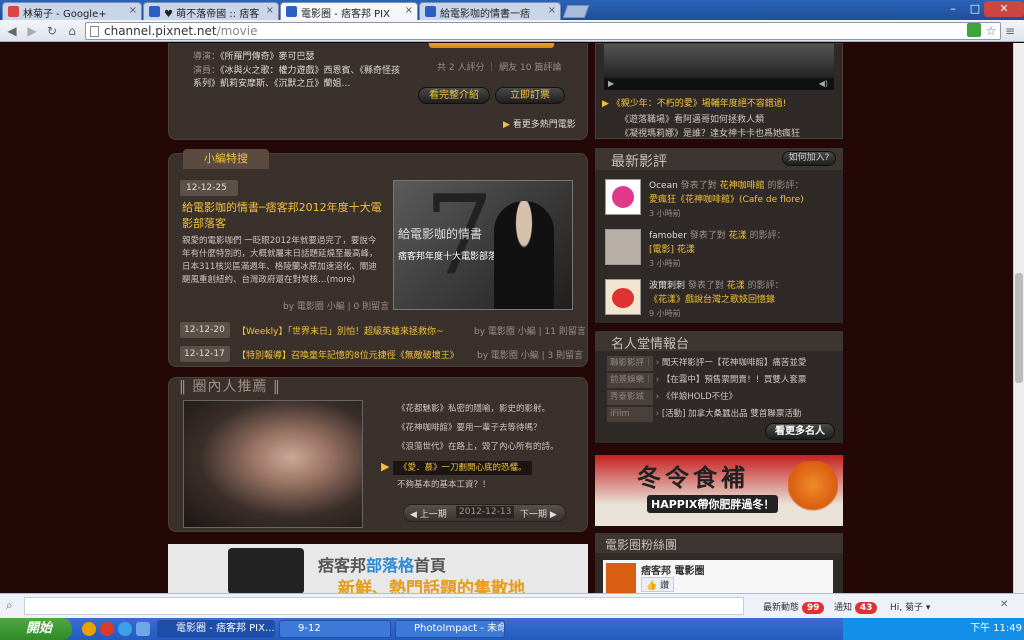 The height and width of the screenshot is (640, 1024). Describe the element at coordinates (719, 84) in the screenshot. I see `video-controls: ▶ ◀)` at that location.